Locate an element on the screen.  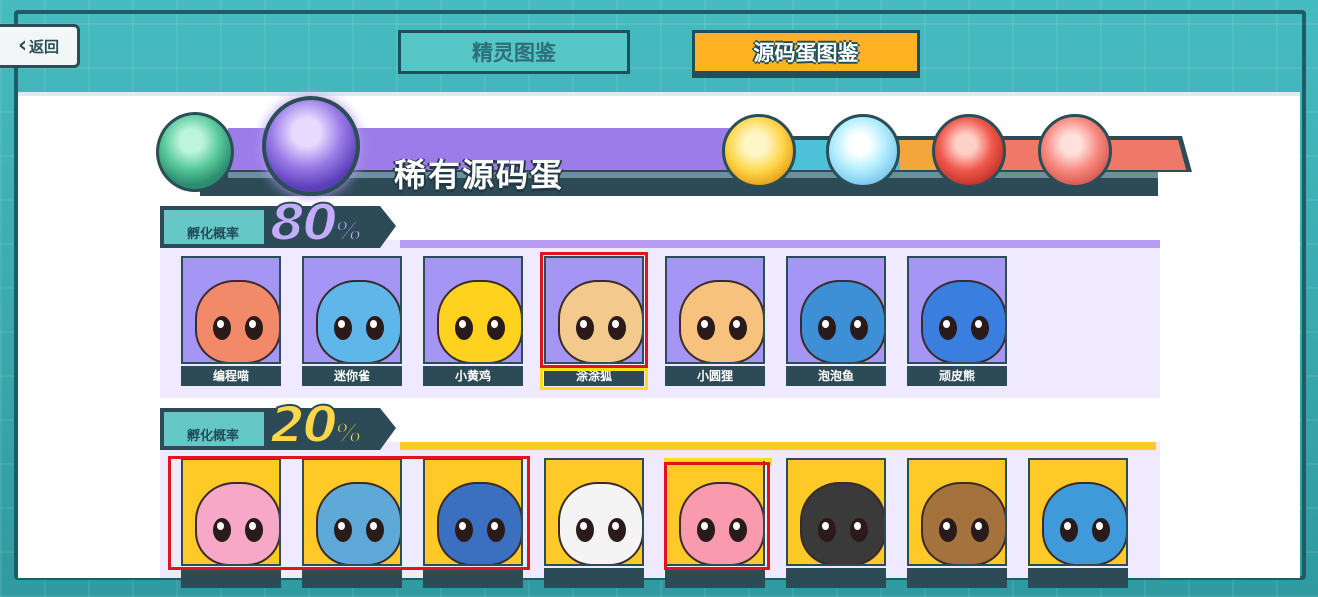
rate-value: 80% is located at coordinates (316, 223).